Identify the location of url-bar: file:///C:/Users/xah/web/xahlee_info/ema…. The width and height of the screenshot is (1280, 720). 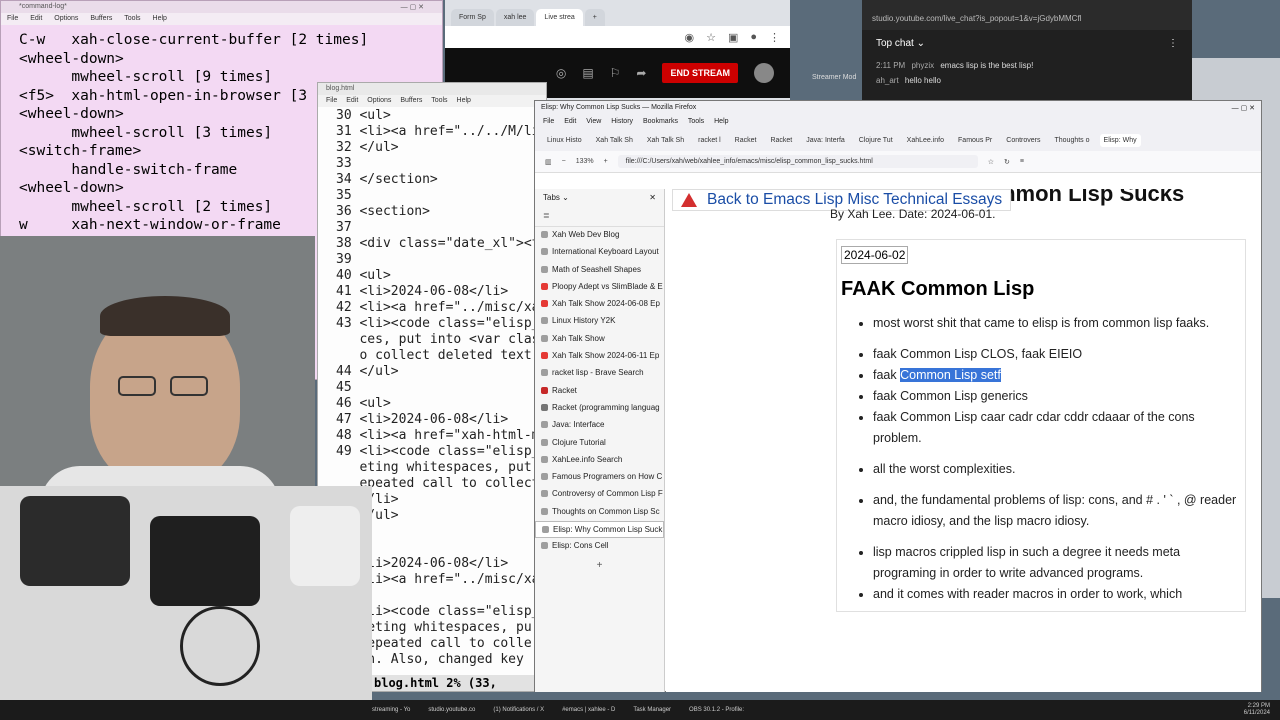
(797, 161).